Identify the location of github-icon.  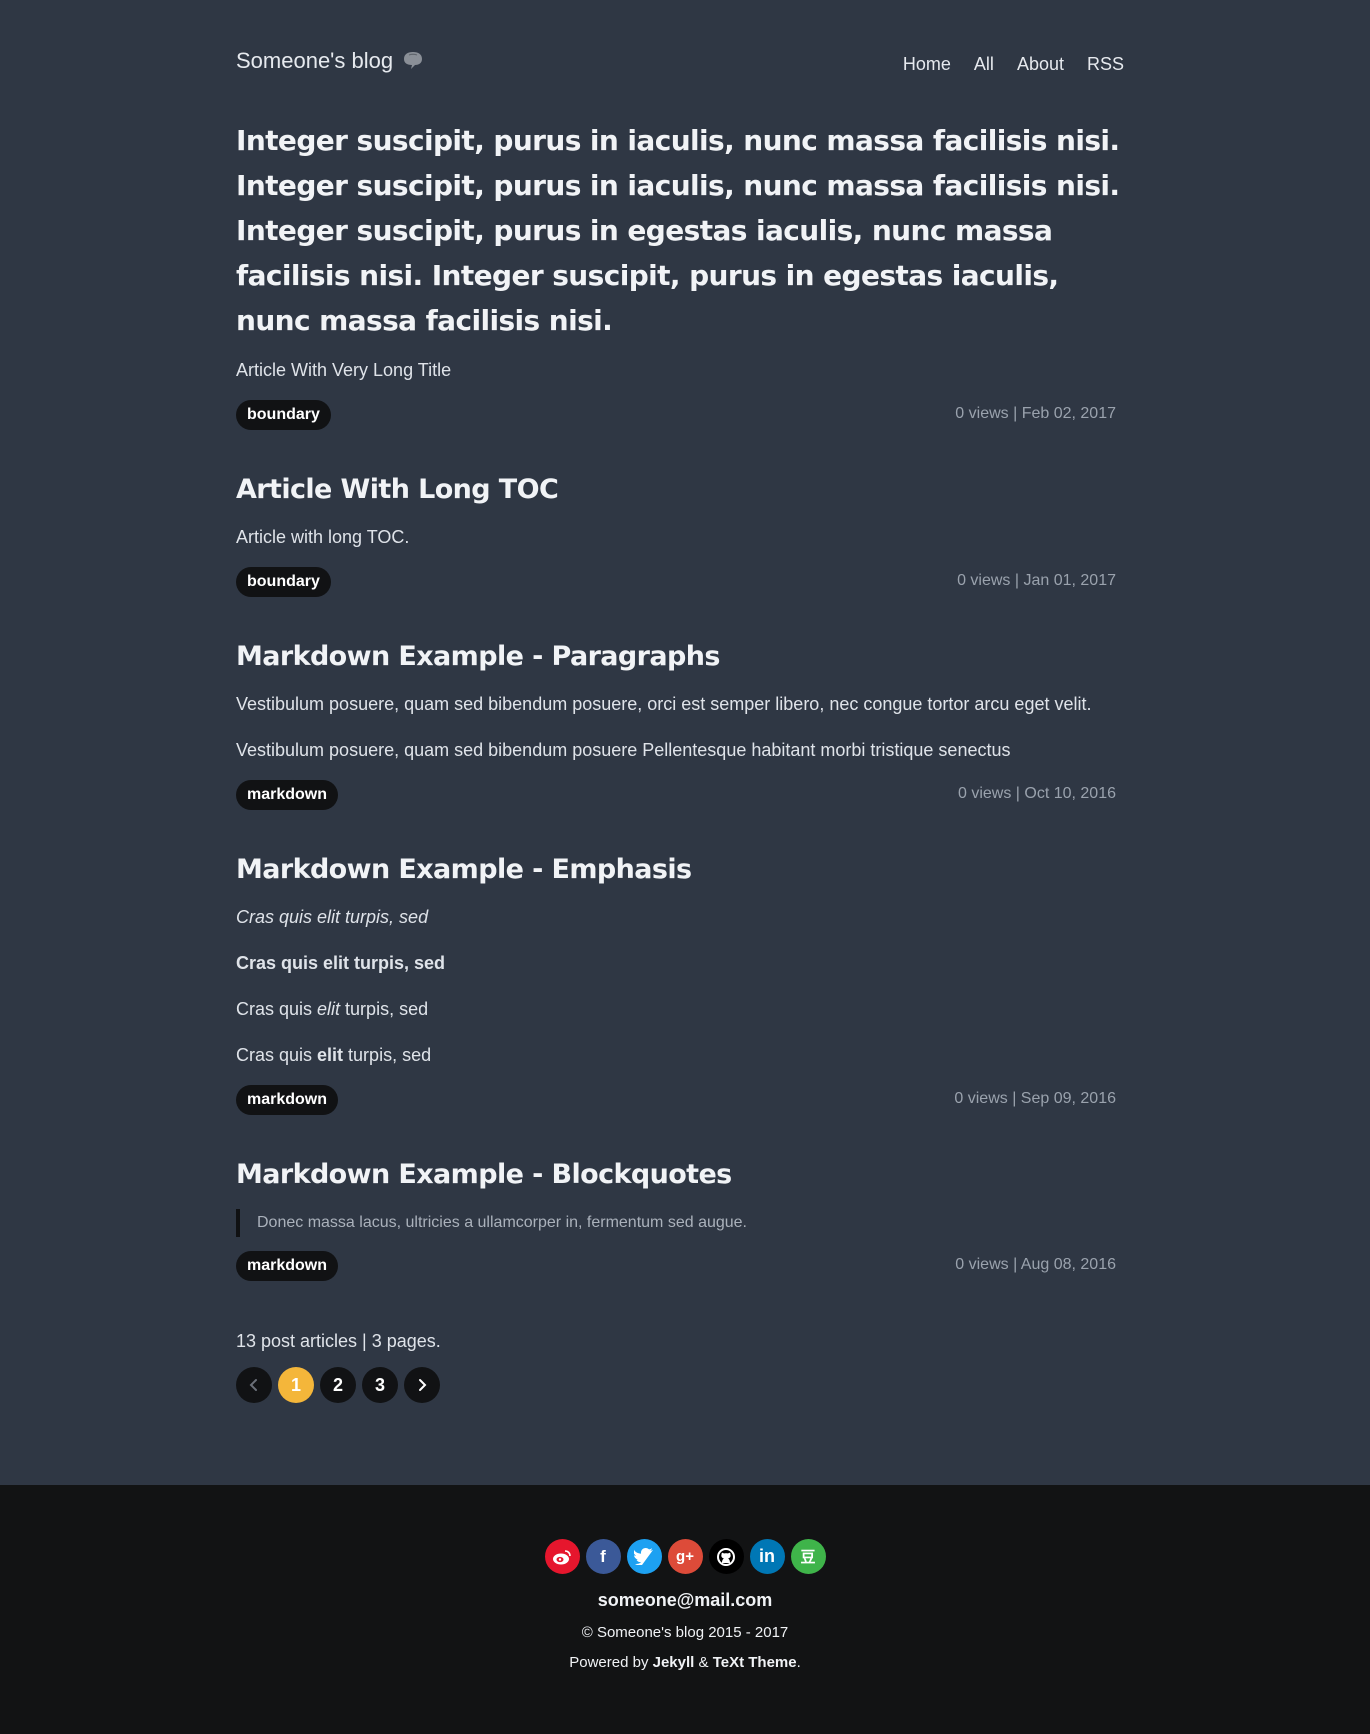
(726, 1556).